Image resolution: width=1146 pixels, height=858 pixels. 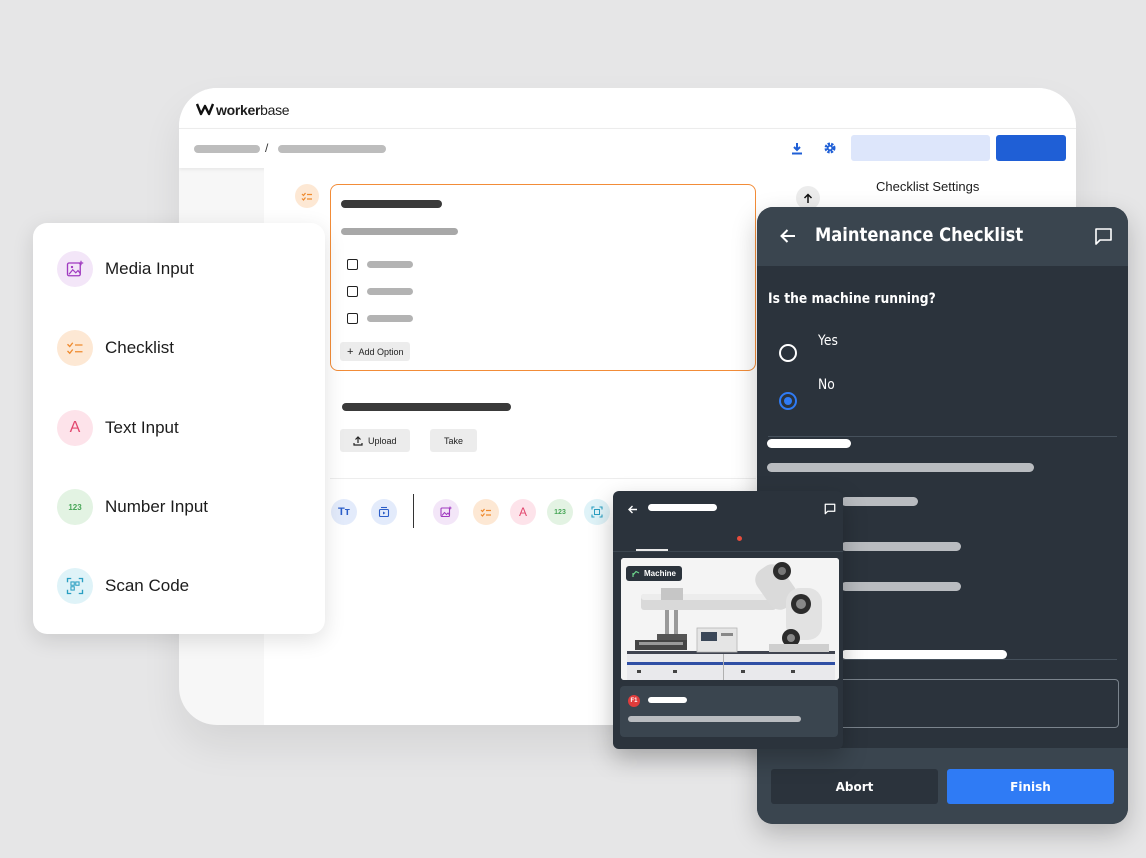 What do you see at coordinates (828, 341) in the screenshot?
I see `radio-yes-label: Yes` at bounding box center [828, 341].